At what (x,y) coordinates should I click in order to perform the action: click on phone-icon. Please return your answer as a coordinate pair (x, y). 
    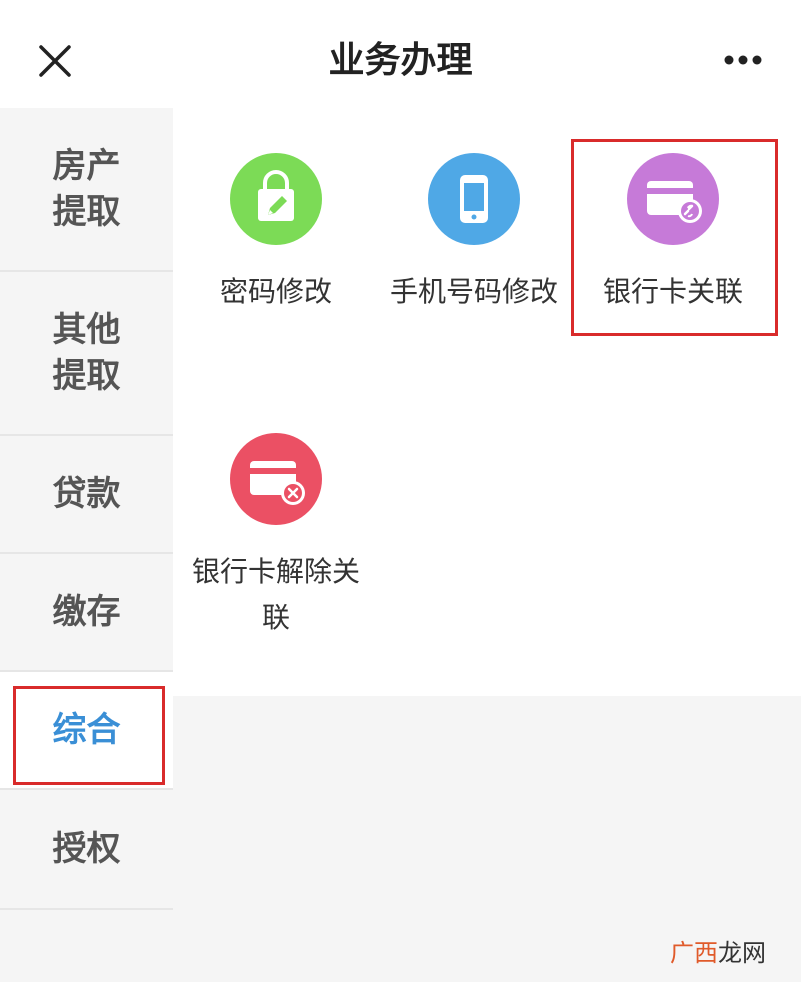
    Looking at the image, I should click on (474, 199).